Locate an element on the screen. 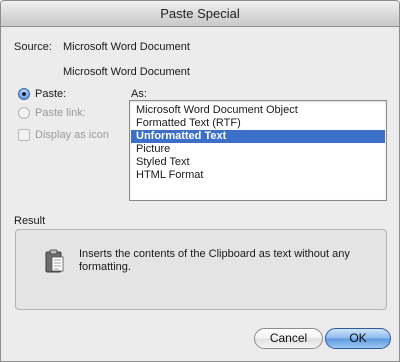 The height and width of the screenshot is (362, 400). list-item: Picture is located at coordinates (258, 149).